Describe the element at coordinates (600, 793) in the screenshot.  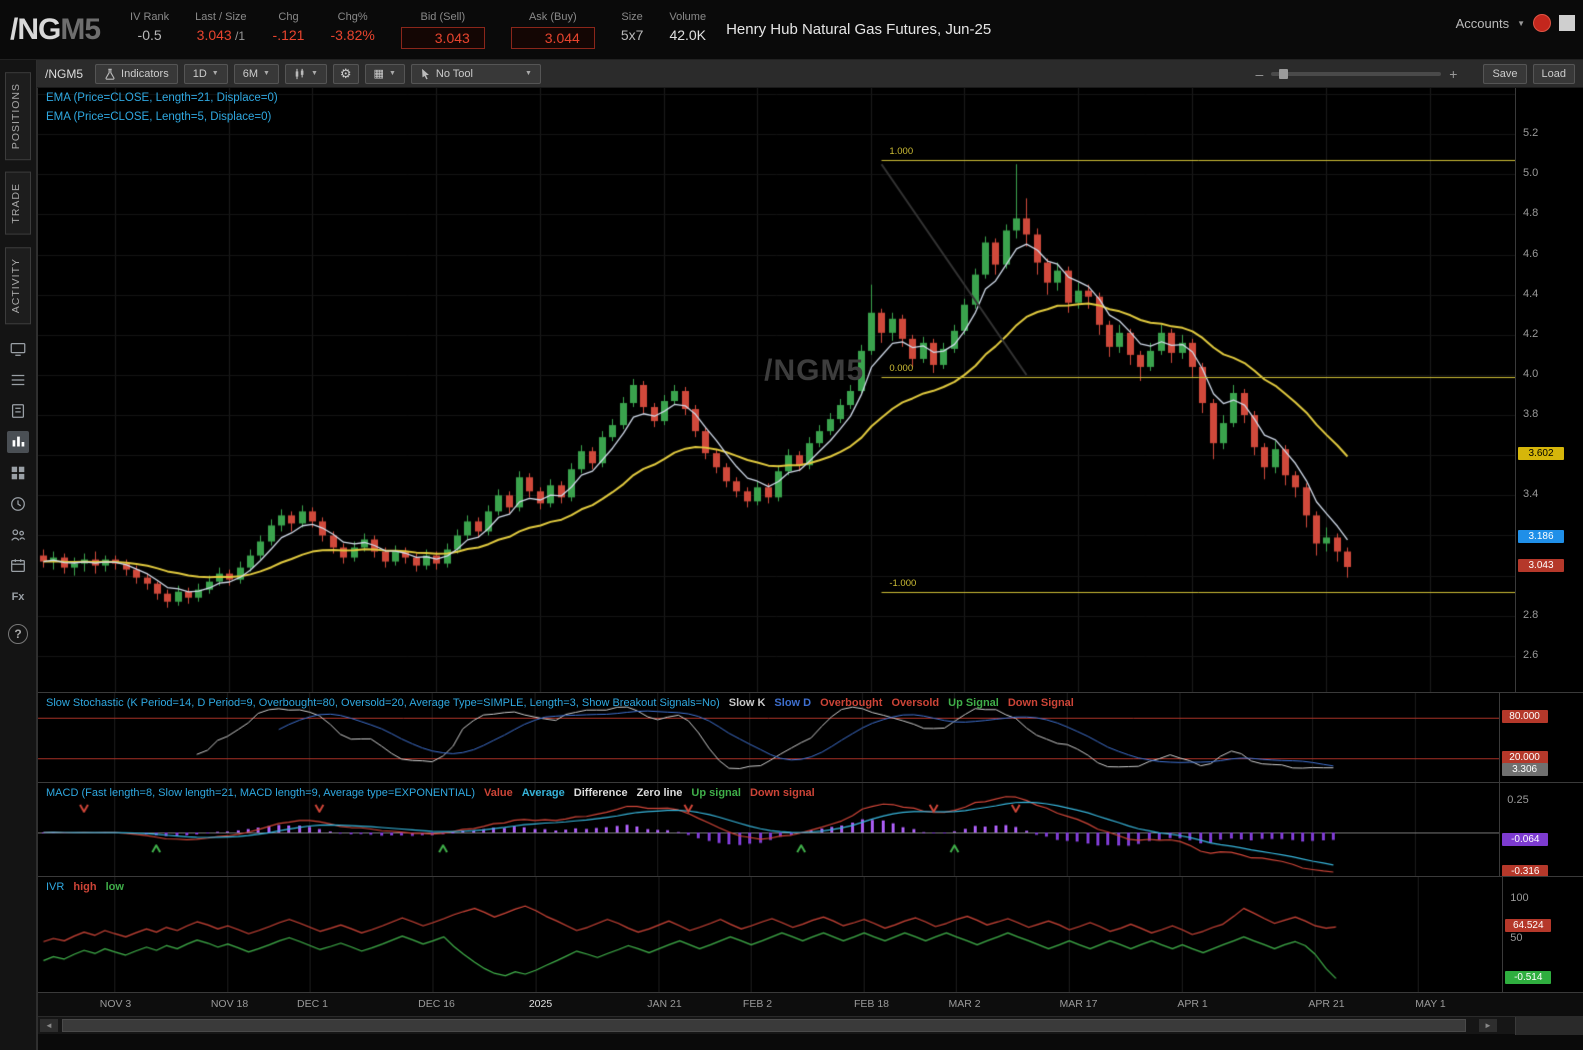
I see `legend-item: Difference` at that location.